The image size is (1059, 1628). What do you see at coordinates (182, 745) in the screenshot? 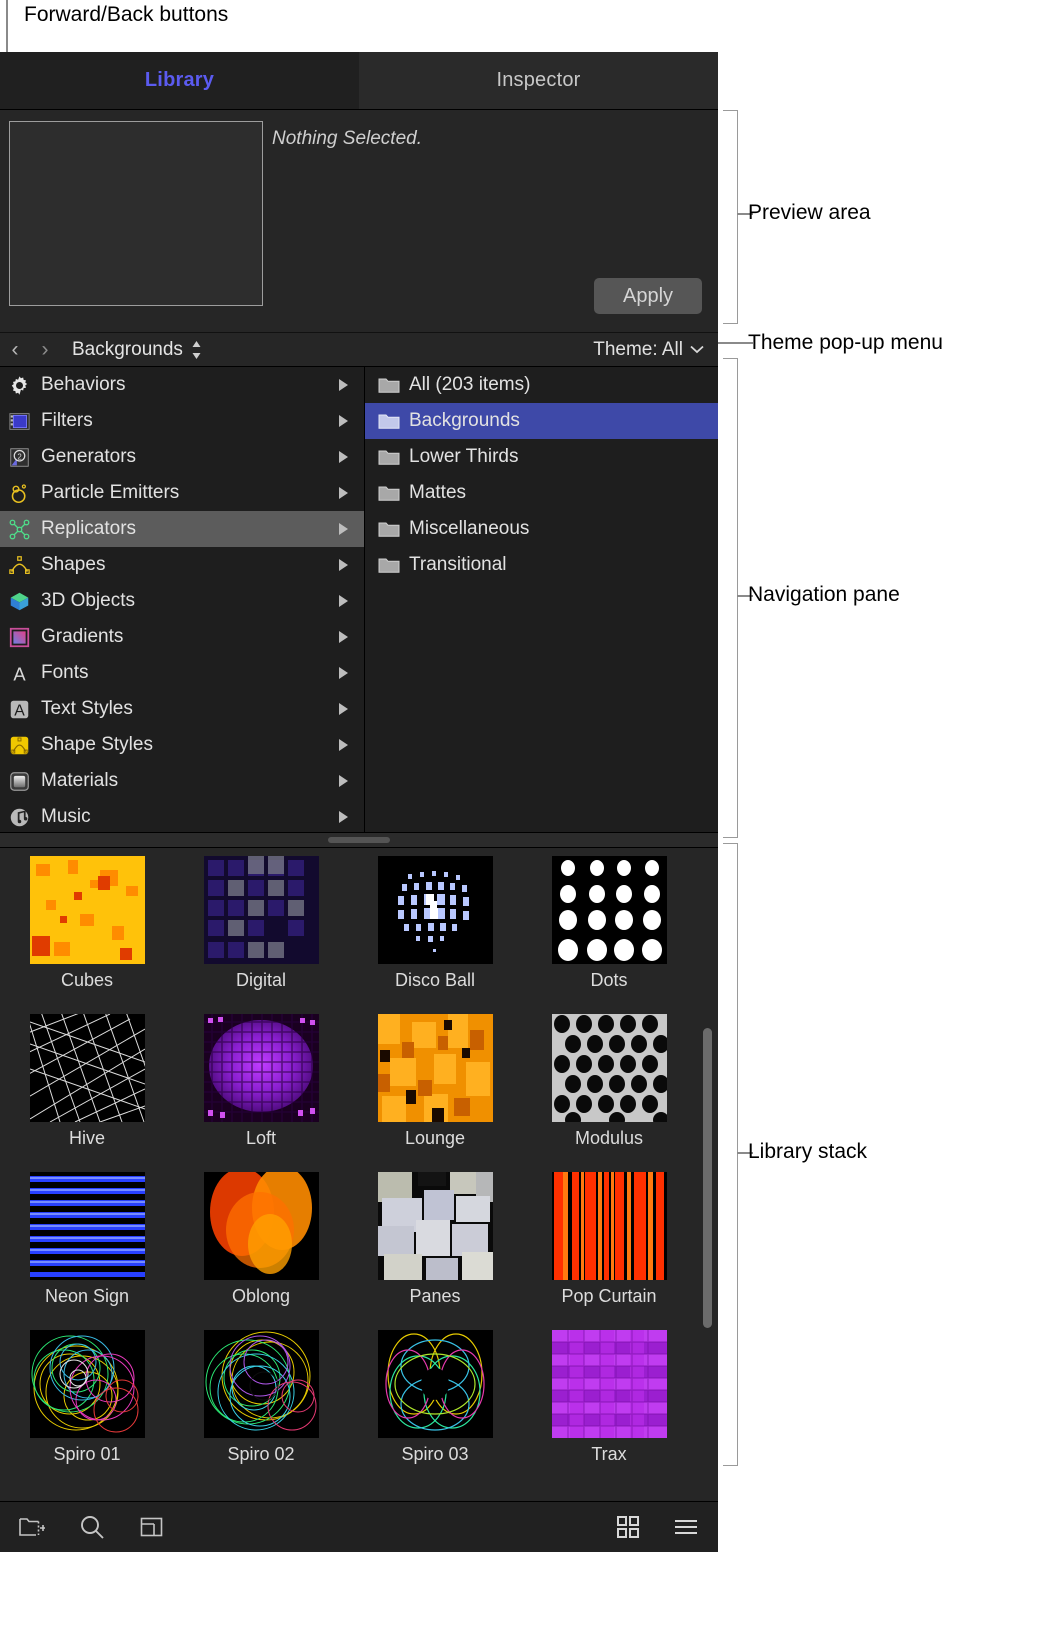
I see `nav-item-shape-styles: Shape Styles` at bounding box center [182, 745].